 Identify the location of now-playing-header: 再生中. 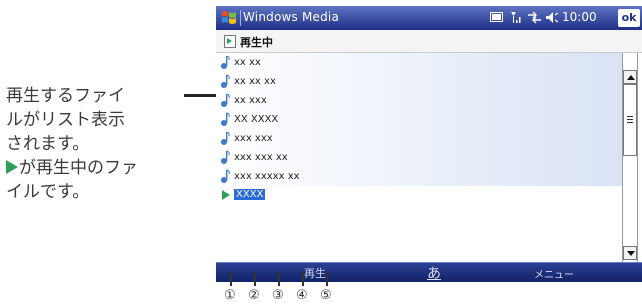
(429, 41).